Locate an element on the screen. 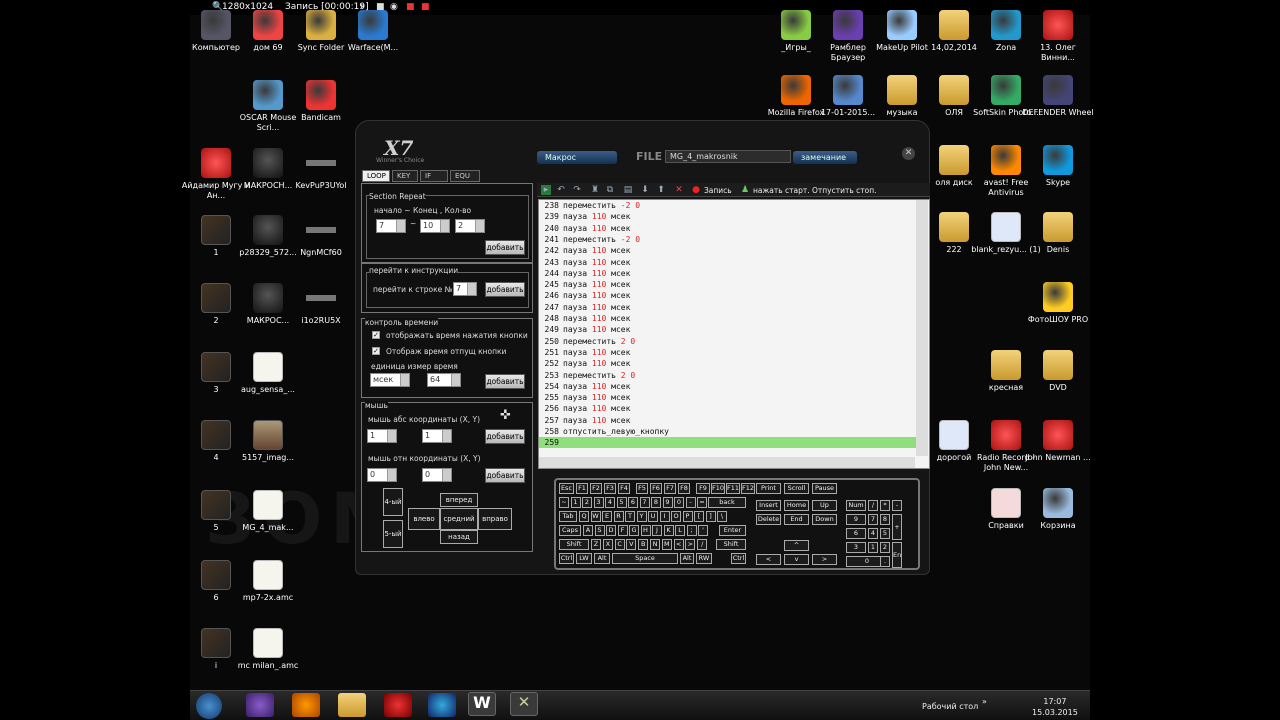  key-c: C is located at coordinates (619, 544).